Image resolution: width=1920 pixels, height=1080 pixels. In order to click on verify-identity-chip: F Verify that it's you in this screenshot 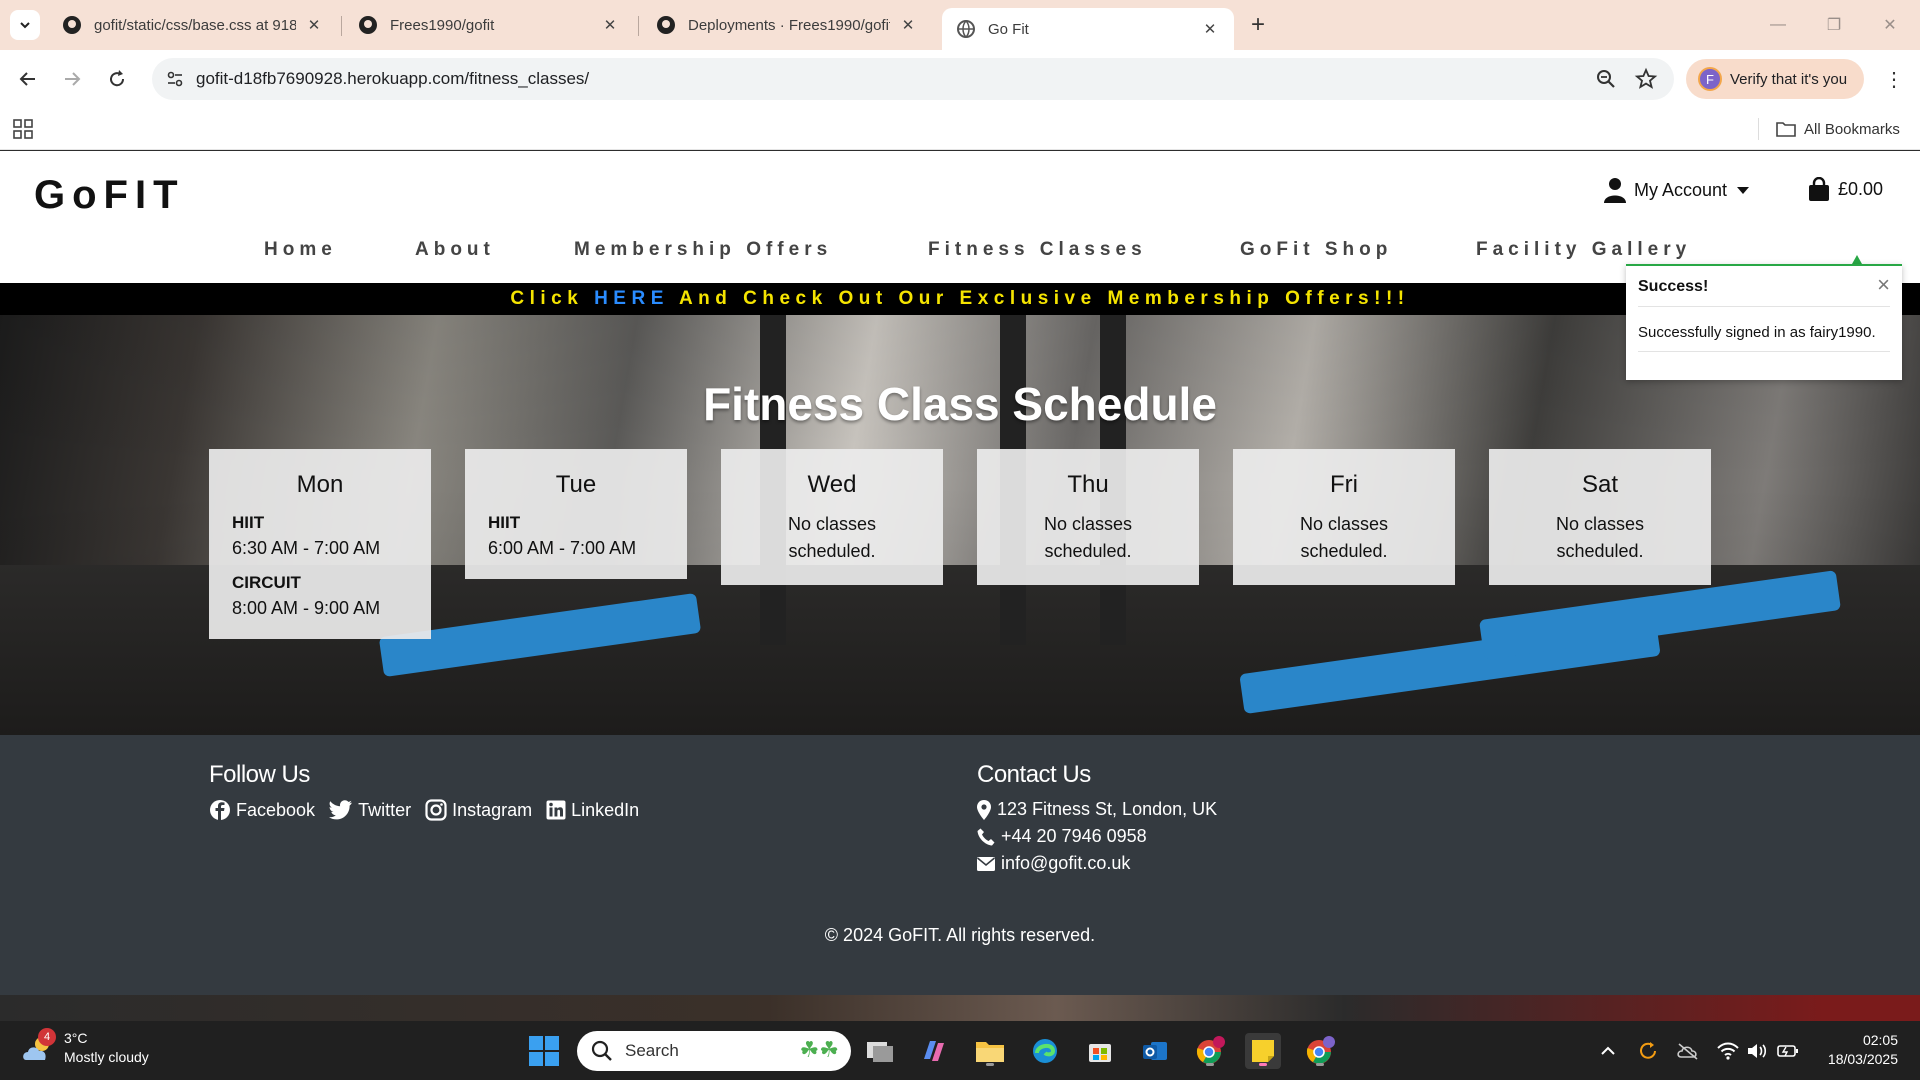, I will do `click(1775, 79)`.